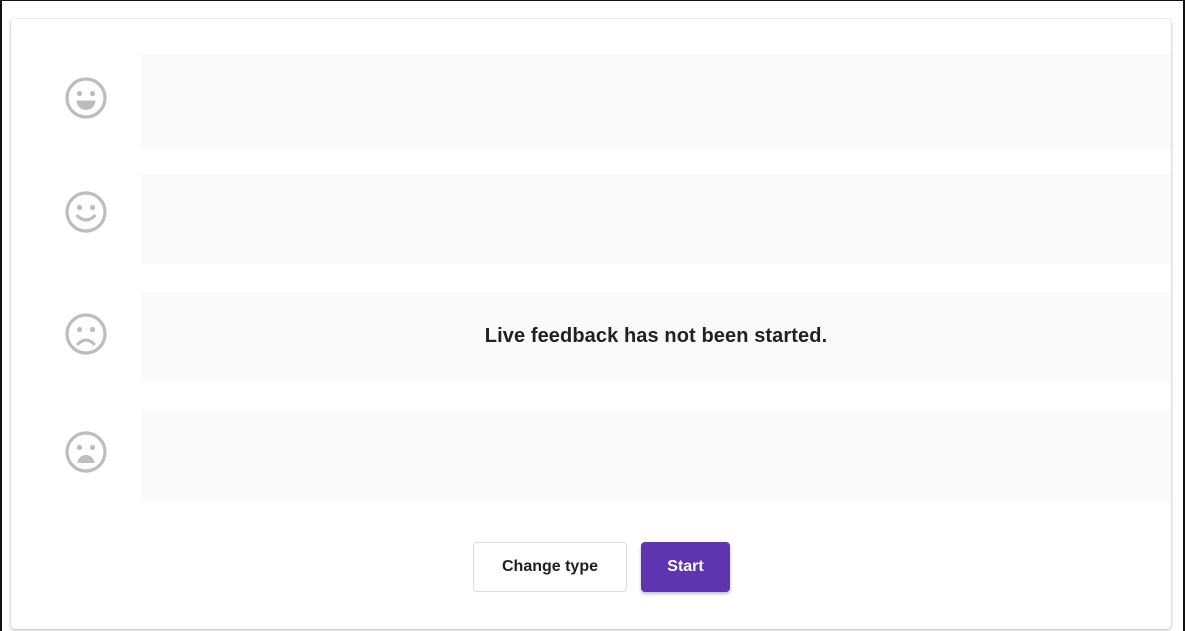  What do you see at coordinates (550, 567) in the screenshot?
I see `change-type-button: Change type` at bounding box center [550, 567].